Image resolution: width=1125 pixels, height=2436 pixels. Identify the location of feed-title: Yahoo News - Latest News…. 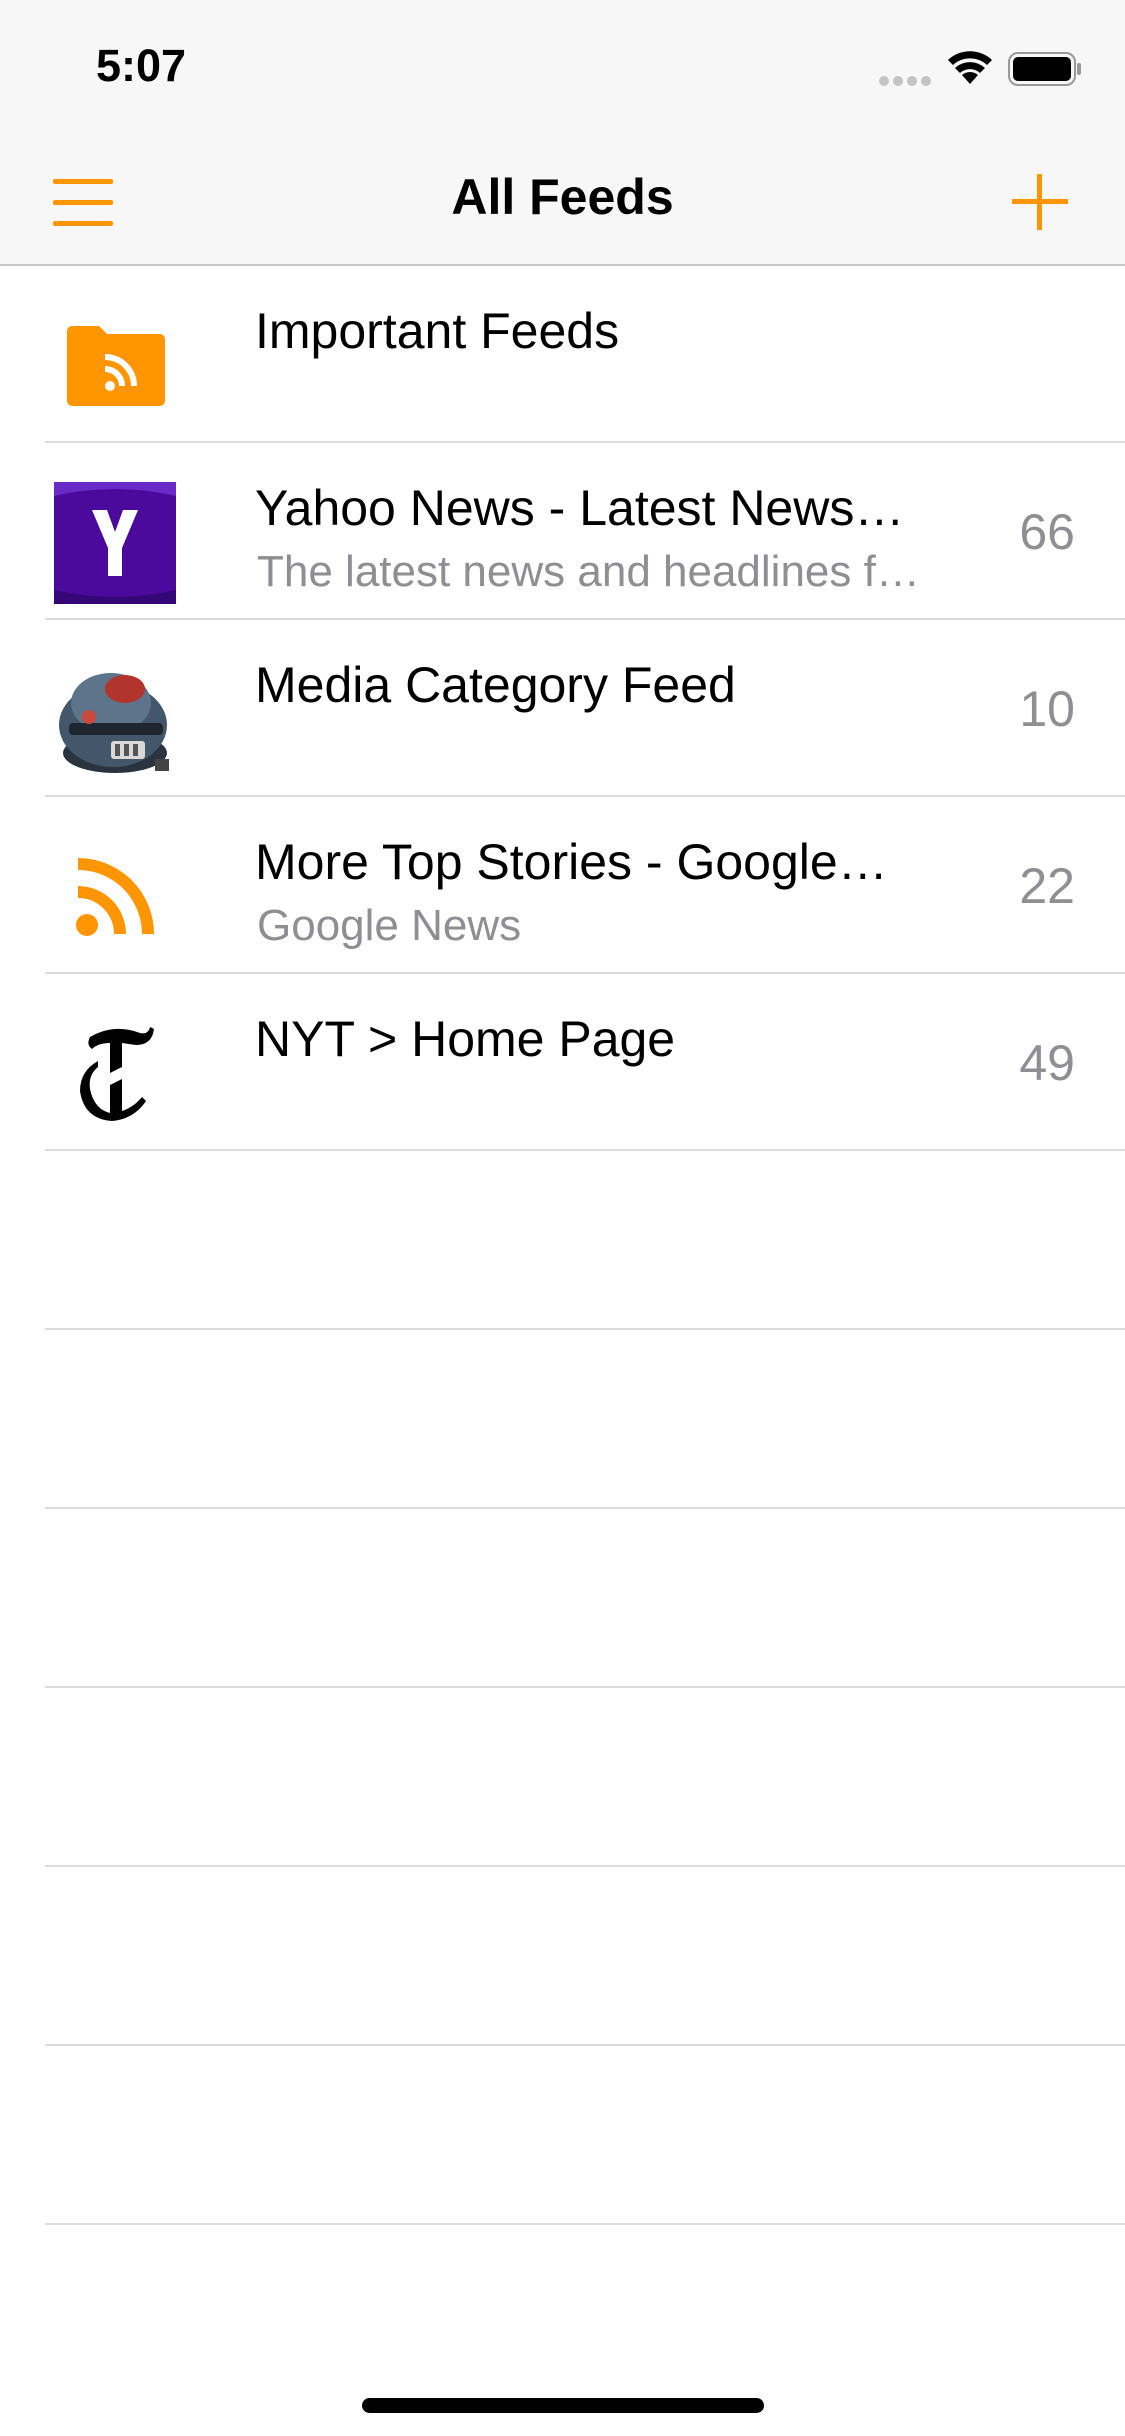
(580, 508).